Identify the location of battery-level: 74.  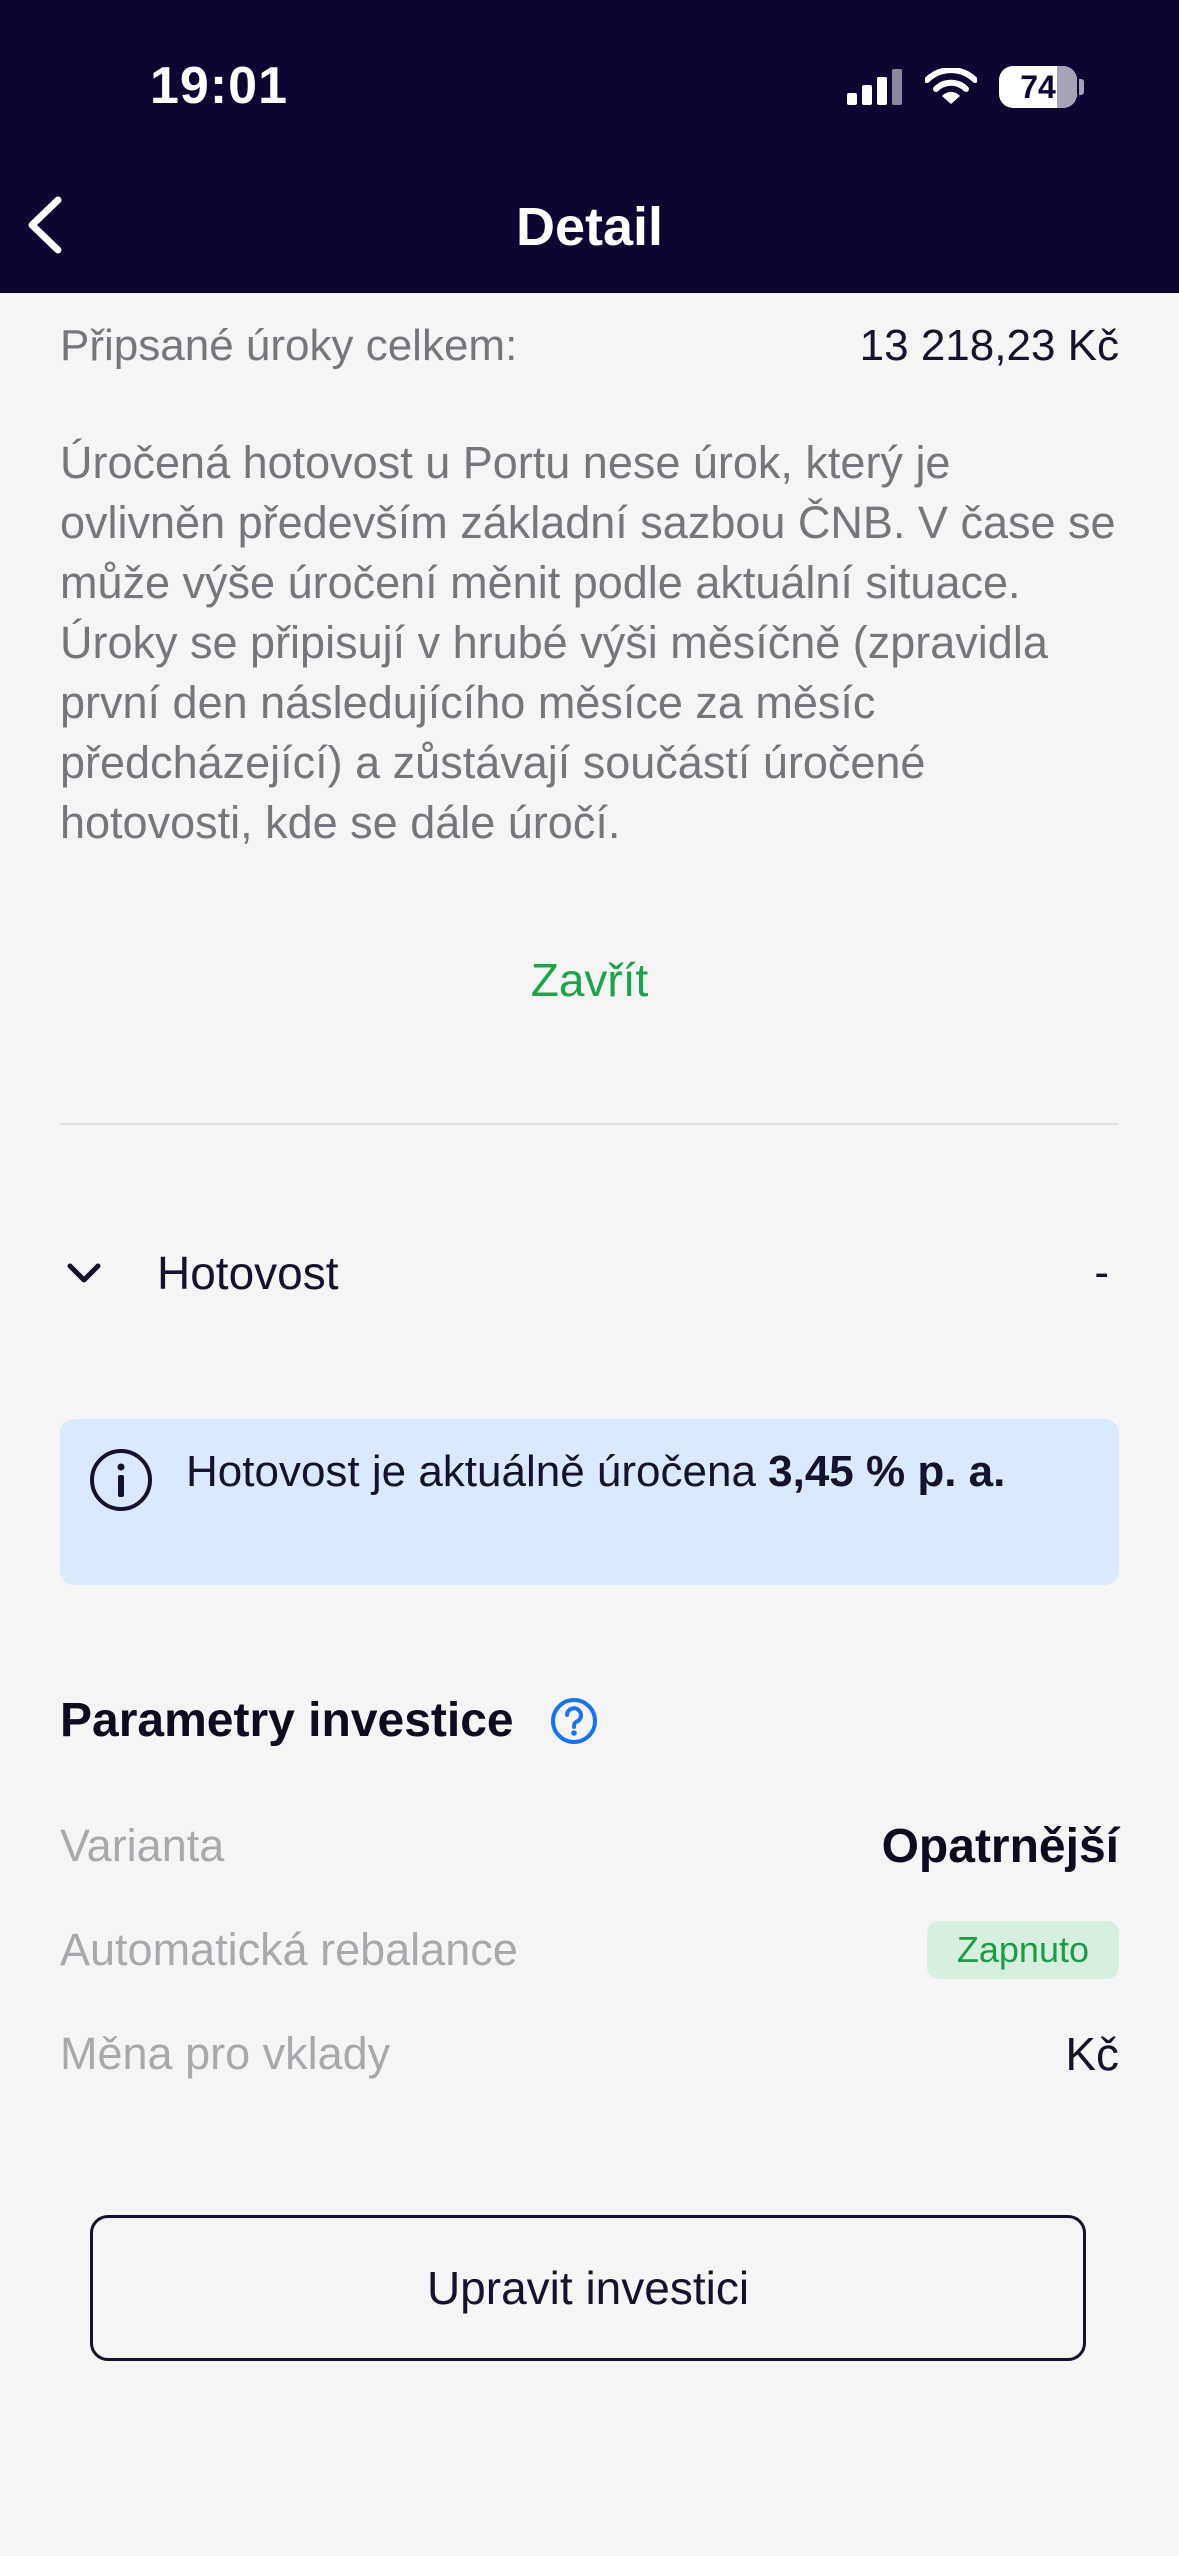
(1038, 86).